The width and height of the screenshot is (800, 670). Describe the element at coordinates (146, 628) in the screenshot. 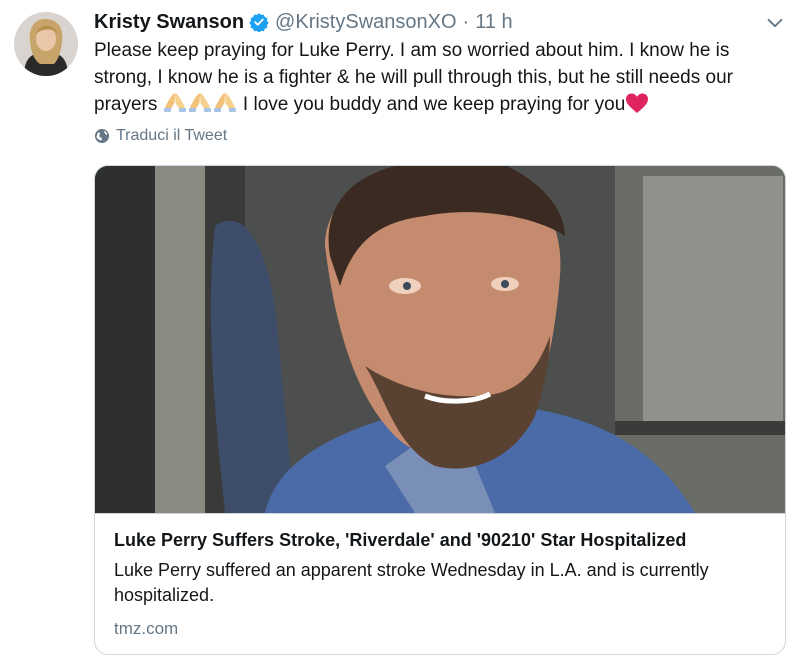

I see `card-domain: tmz.com` at that location.